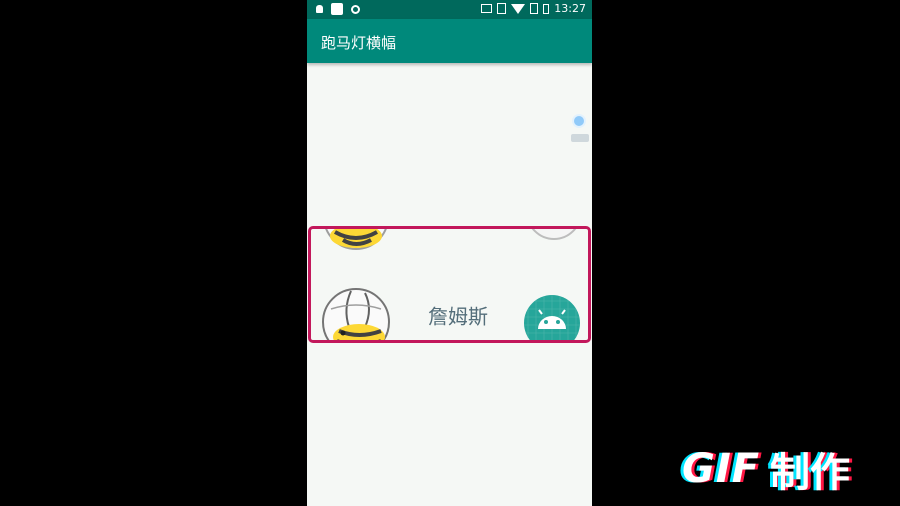 This screenshot has height=506, width=900. Describe the element at coordinates (355, 9) in the screenshot. I see `record-icon` at that location.